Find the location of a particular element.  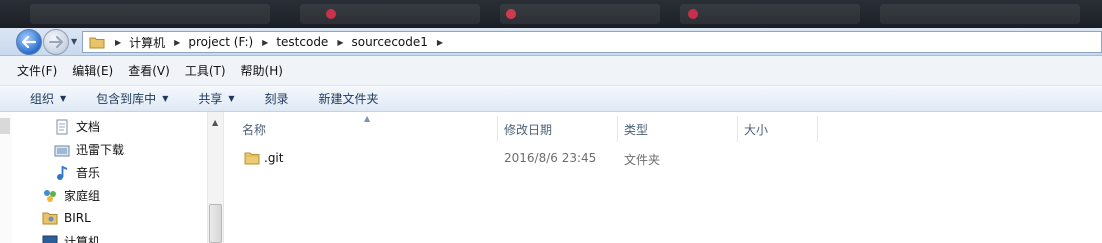

column-header-date: 修改日期 is located at coordinates (560, 129).